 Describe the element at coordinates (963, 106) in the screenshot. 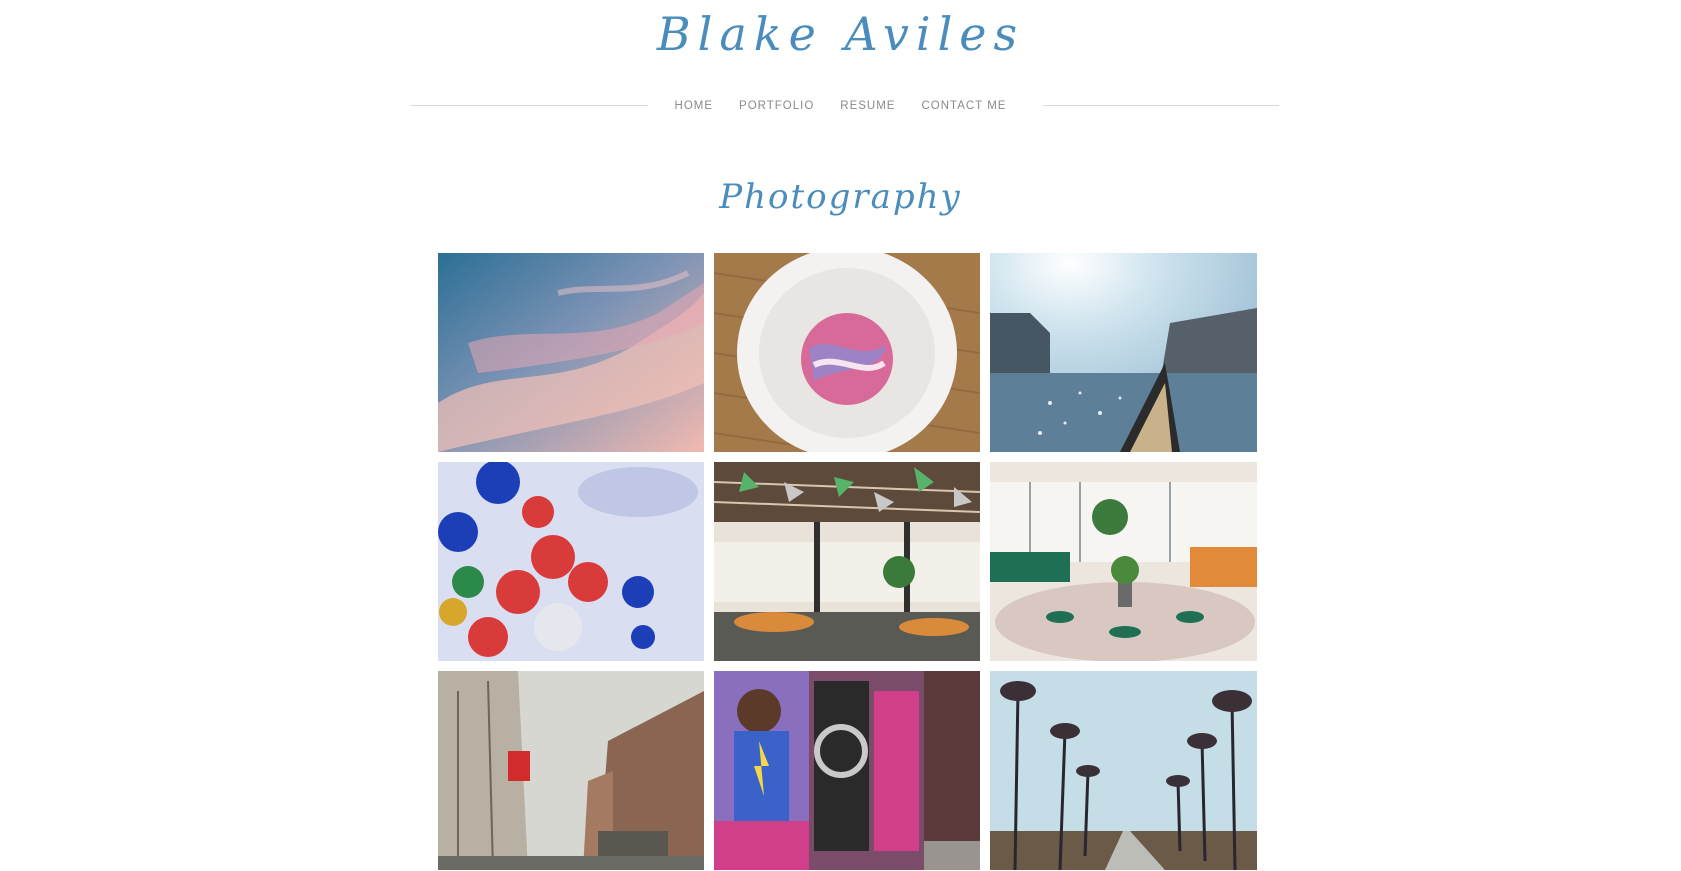

I see `nav-item-contact-me: CONTACT ME` at that location.